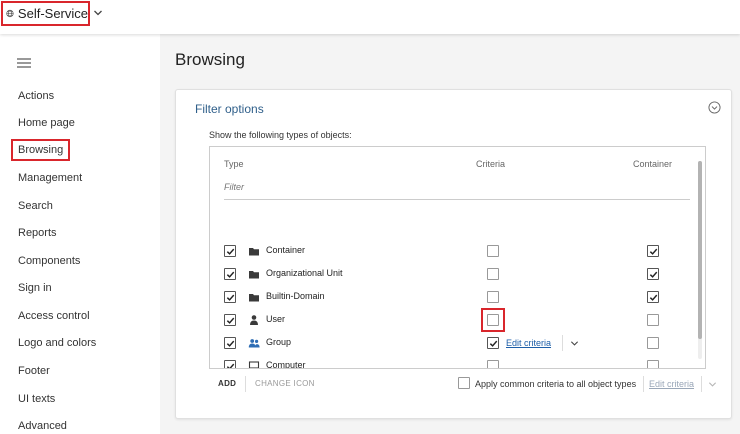 The width and height of the screenshot is (740, 434). I want to click on sidebar-item-components: Components, so click(49, 261).